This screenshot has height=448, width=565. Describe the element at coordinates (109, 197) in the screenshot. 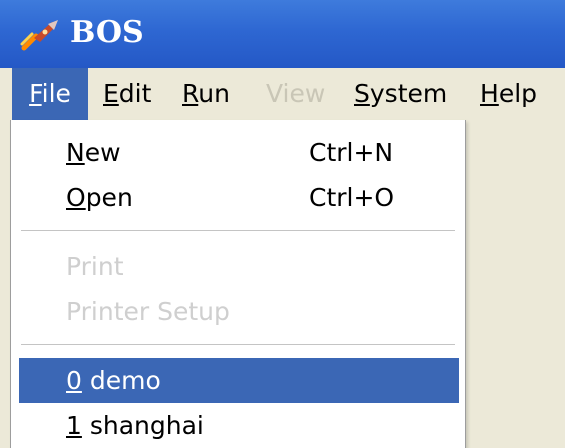

I see `menu-item-open-text: pen` at that location.